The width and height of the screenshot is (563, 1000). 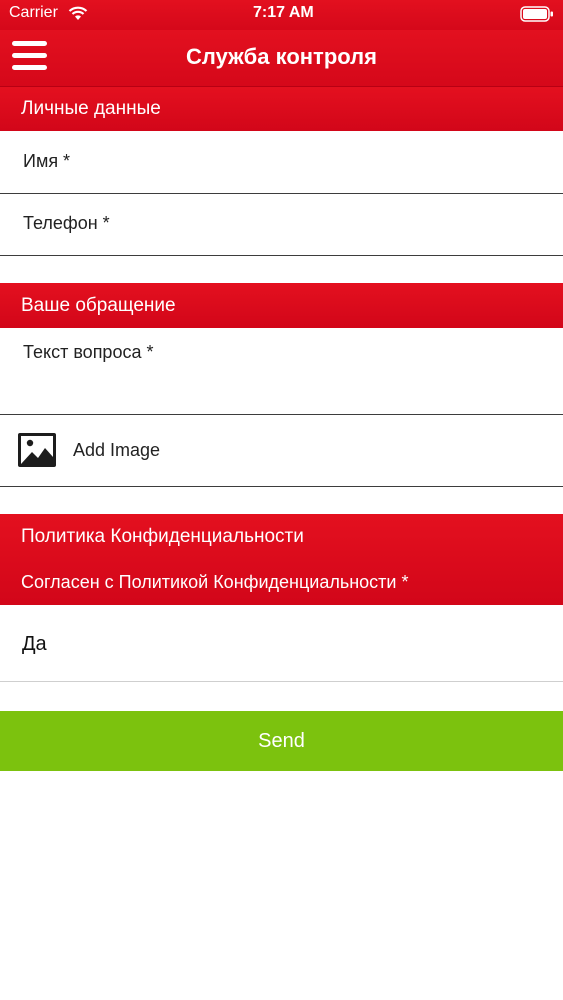 I want to click on carrier-label: Carrier, so click(x=33, y=12).